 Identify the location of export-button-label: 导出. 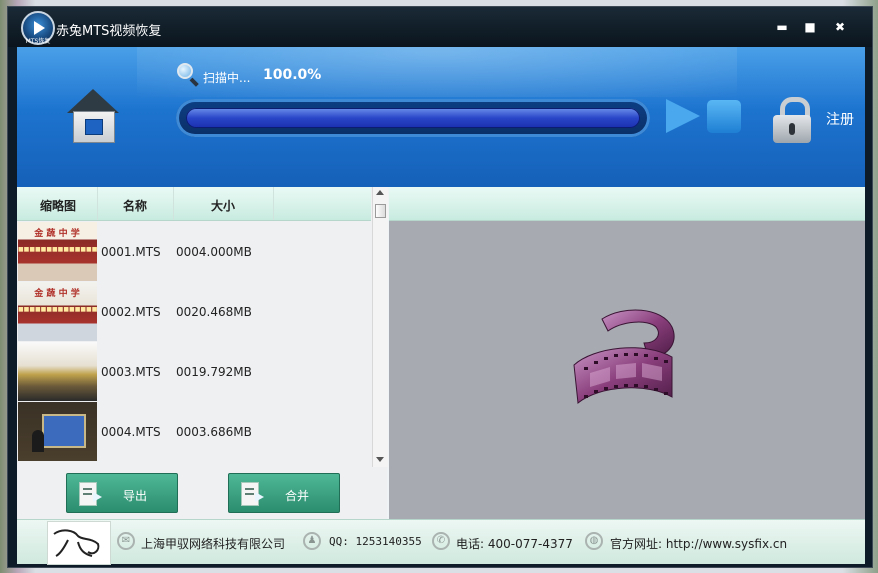
(135, 496).